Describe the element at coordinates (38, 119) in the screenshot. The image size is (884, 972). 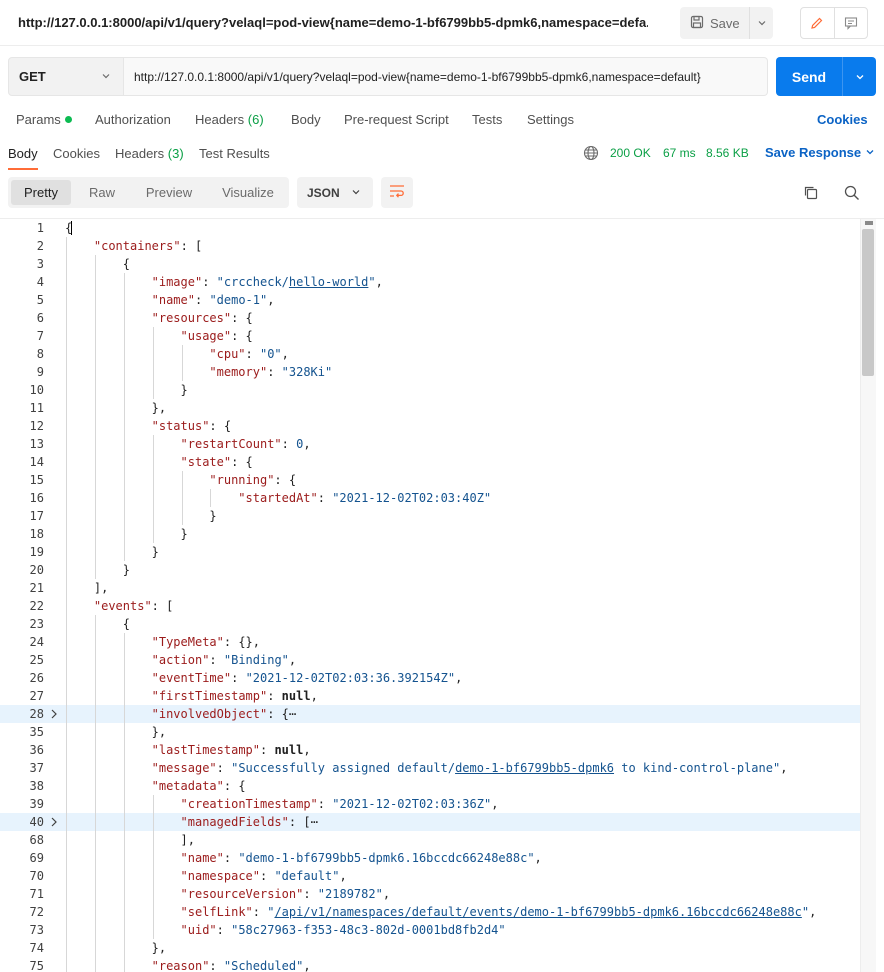
I see `tab-params-label: Params` at that location.